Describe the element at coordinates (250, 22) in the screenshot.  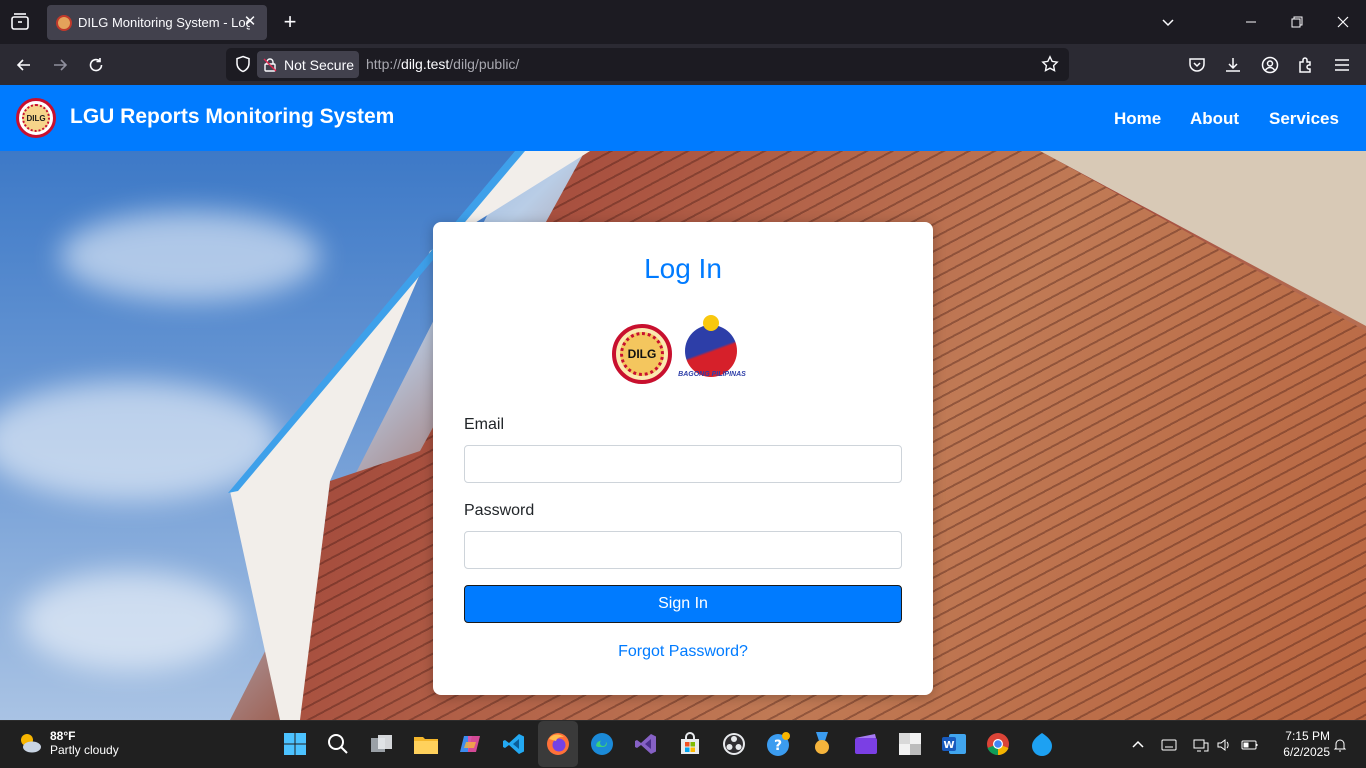
I see `close-tab-icon: ✕` at that location.